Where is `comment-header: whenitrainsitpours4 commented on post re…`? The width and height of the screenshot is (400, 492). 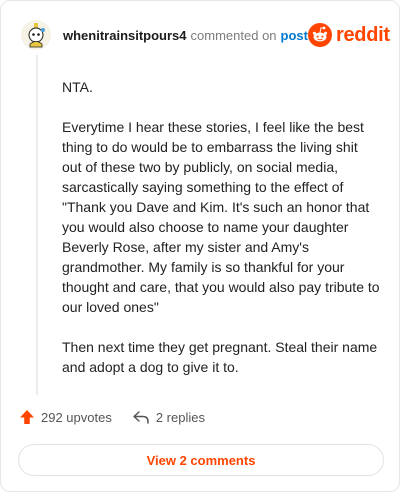 comment-header: whenitrainsitpours4 commented on post re… is located at coordinates (205, 35).